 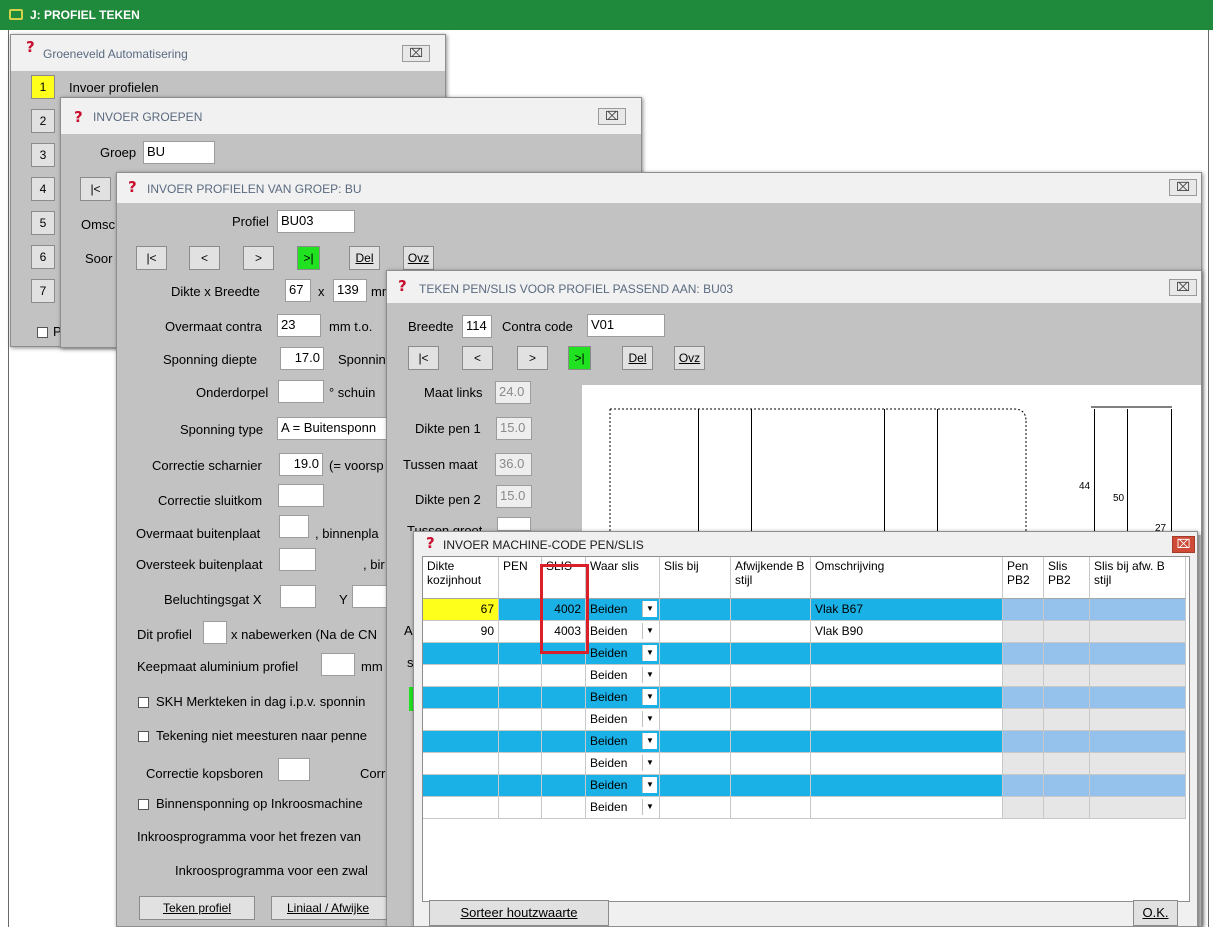 I want to click on tussen-maat-field: 36.0, so click(x=513, y=464).